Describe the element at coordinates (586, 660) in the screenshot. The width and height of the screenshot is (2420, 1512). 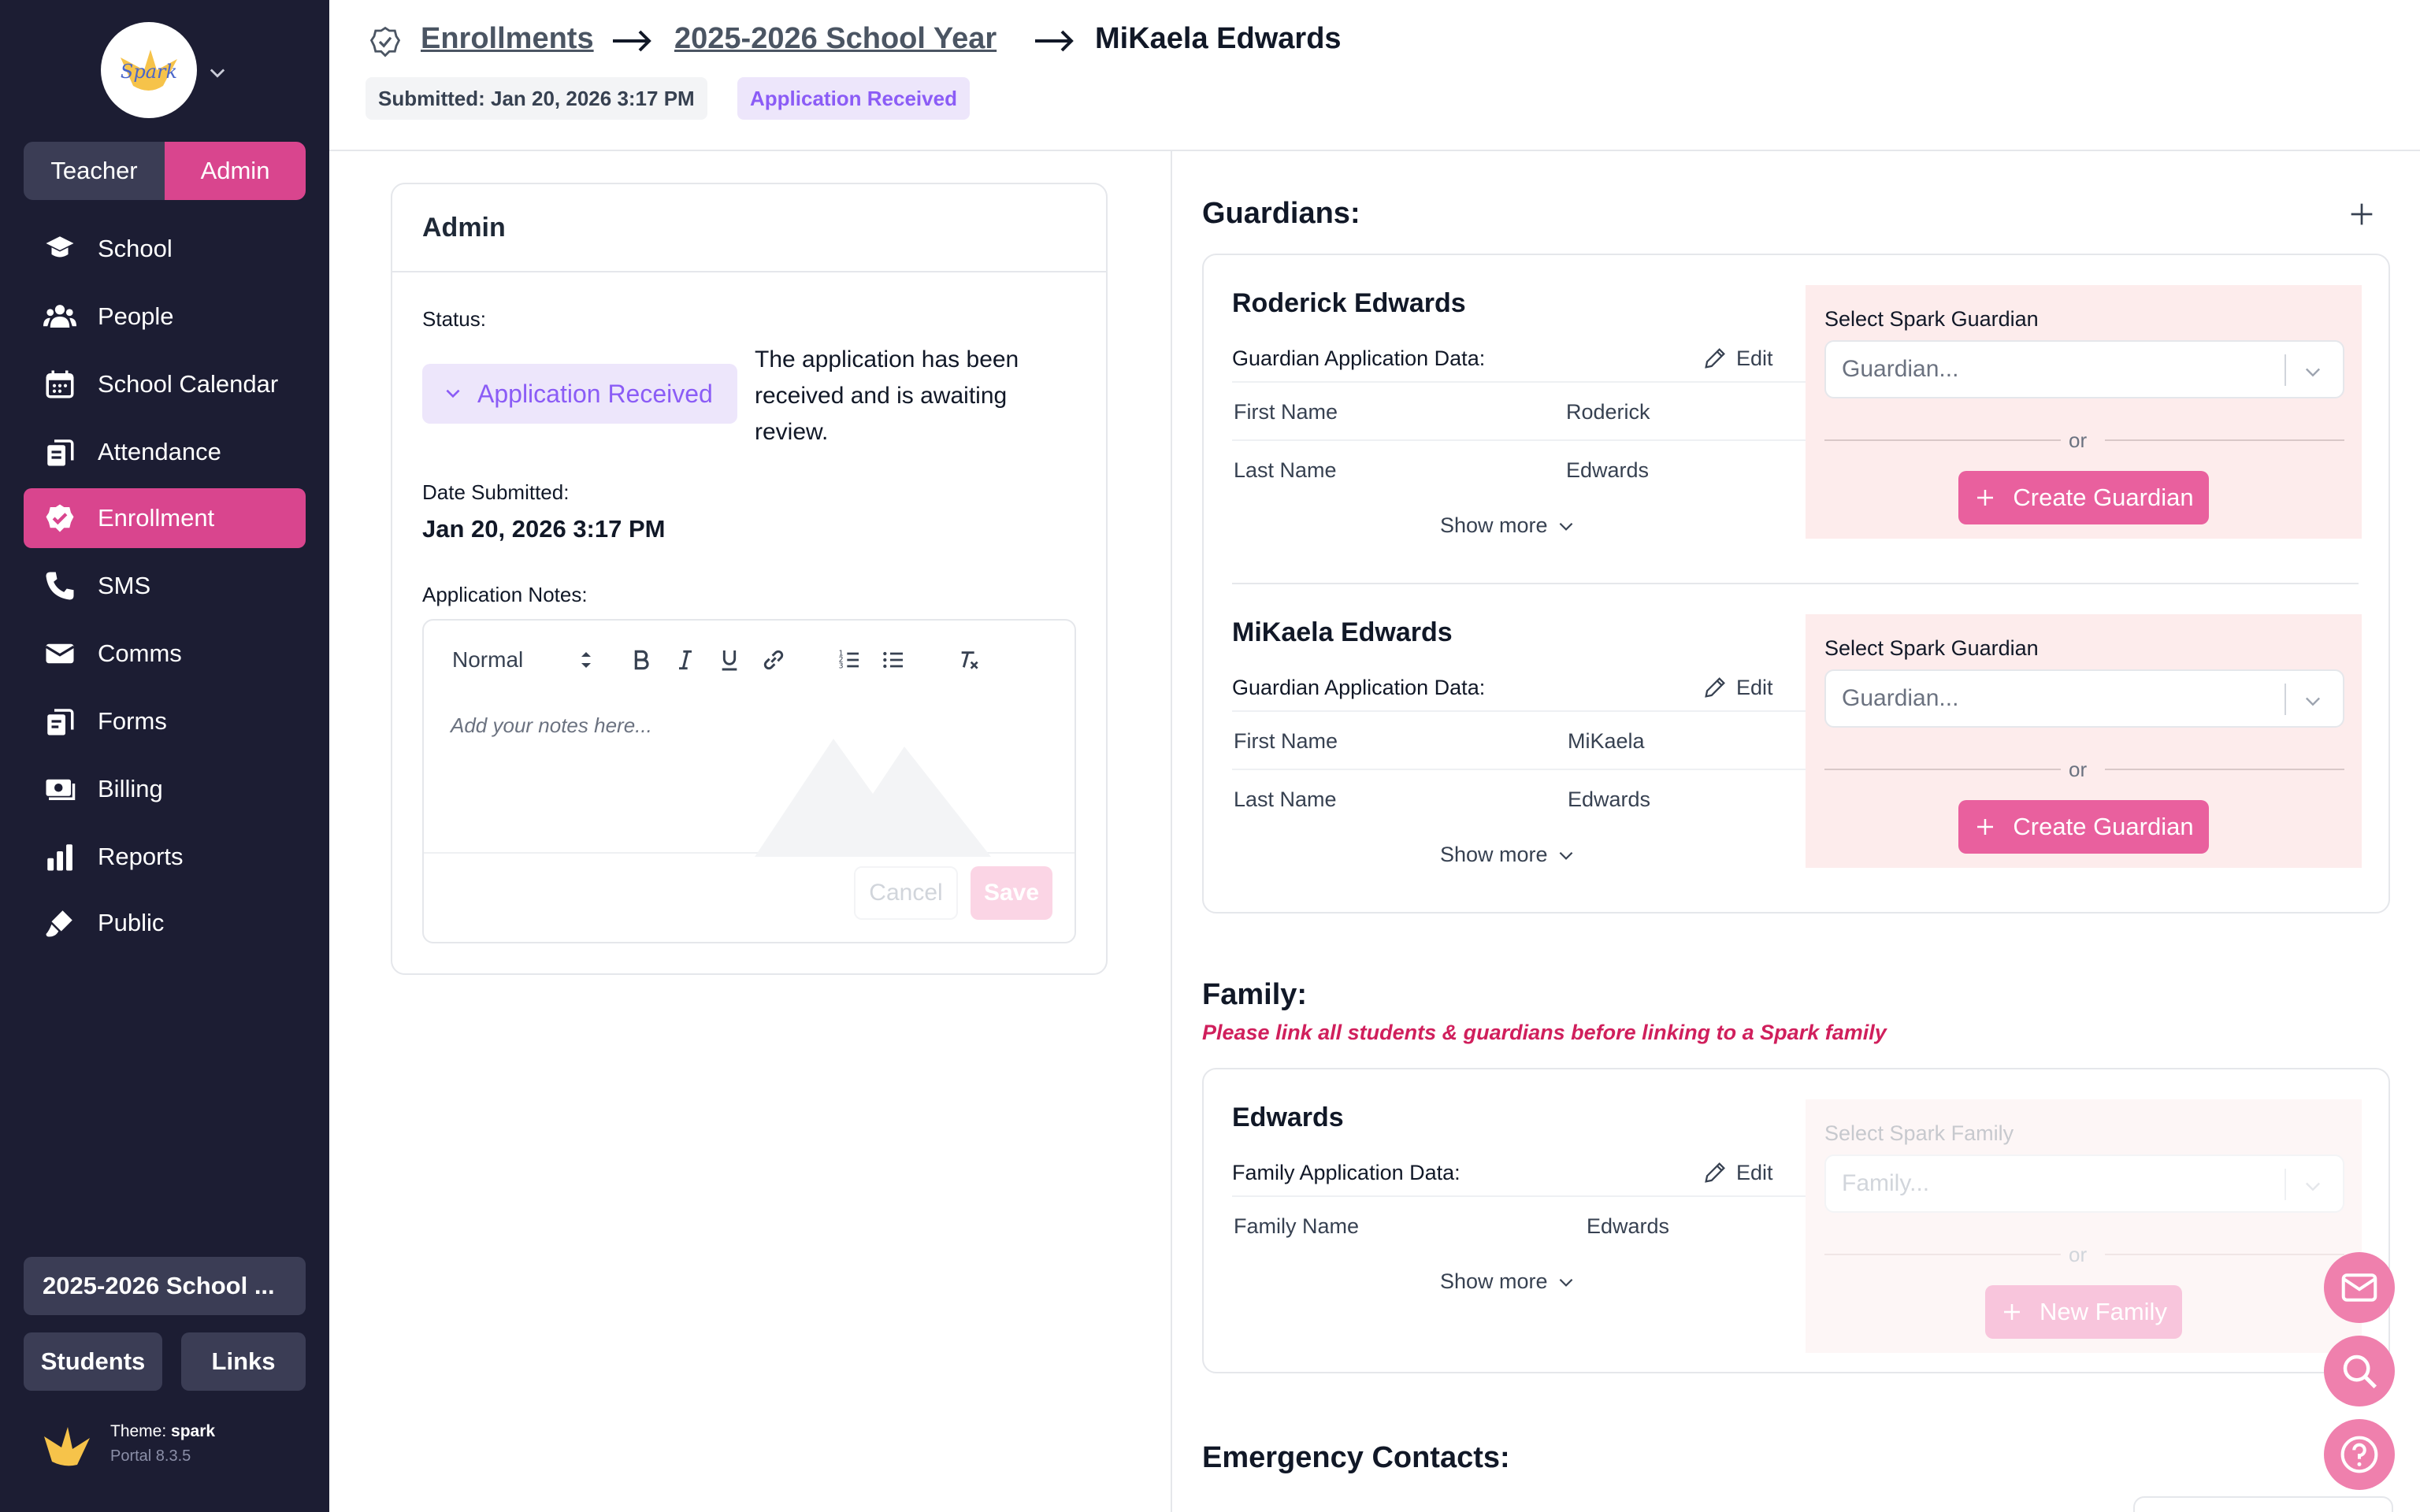
I see `up-down-icon` at that location.